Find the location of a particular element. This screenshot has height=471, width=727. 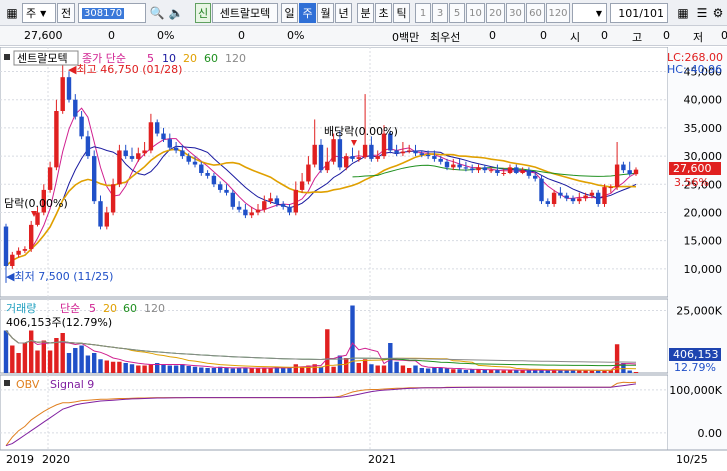

settings-icon: ⚙ is located at coordinates (718, 13).